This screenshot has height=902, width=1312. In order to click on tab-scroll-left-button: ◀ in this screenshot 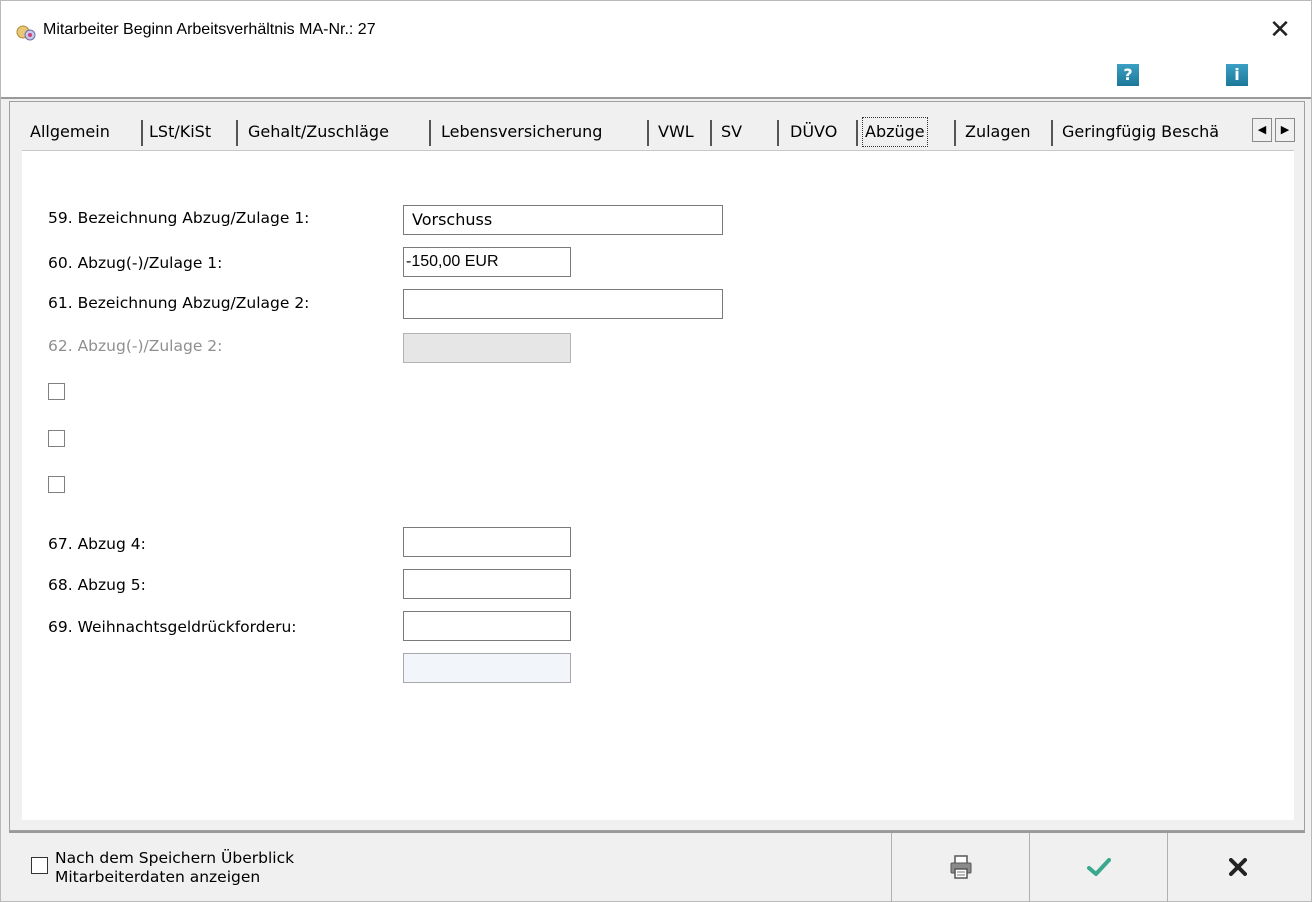, I will do `click(1262, 130)`.